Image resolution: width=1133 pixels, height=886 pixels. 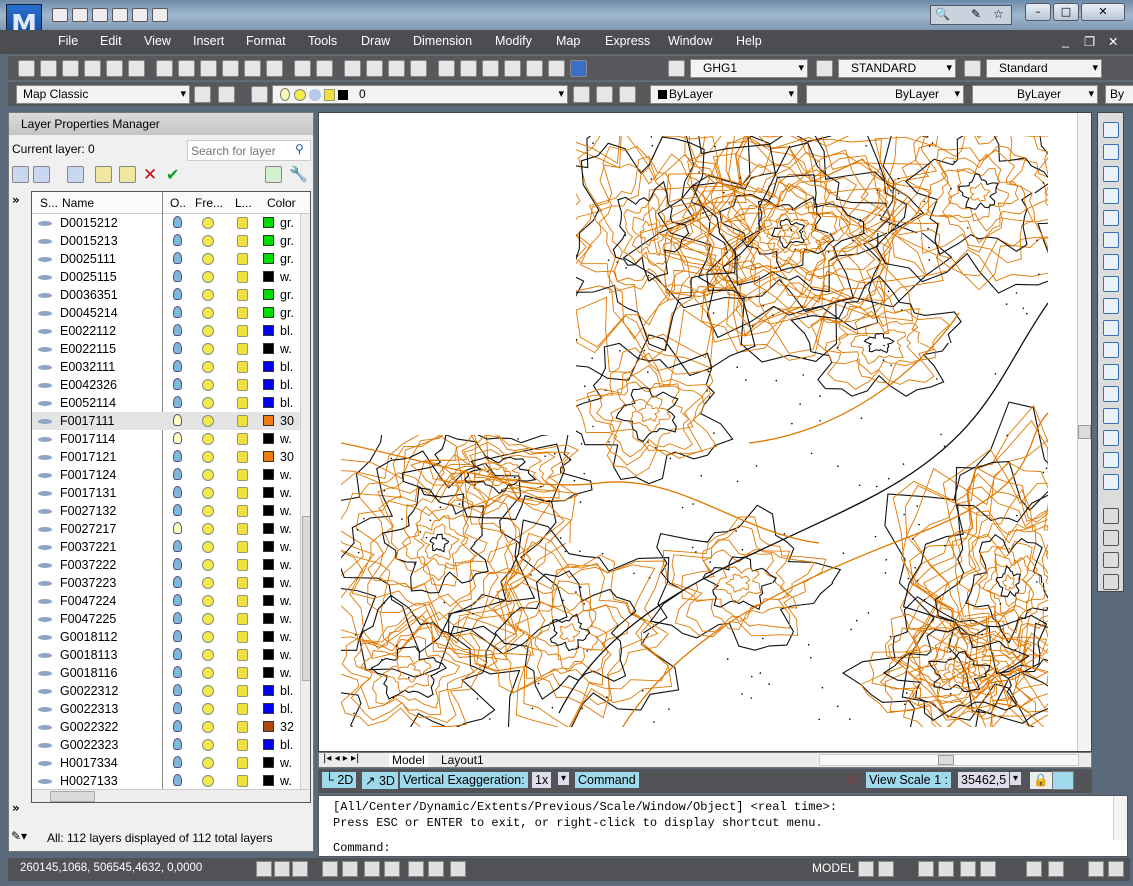 What do you see at coordinates (1111, 174) in the screenshot?
I see `mirror-icon` at bounding box center [1111, 174].